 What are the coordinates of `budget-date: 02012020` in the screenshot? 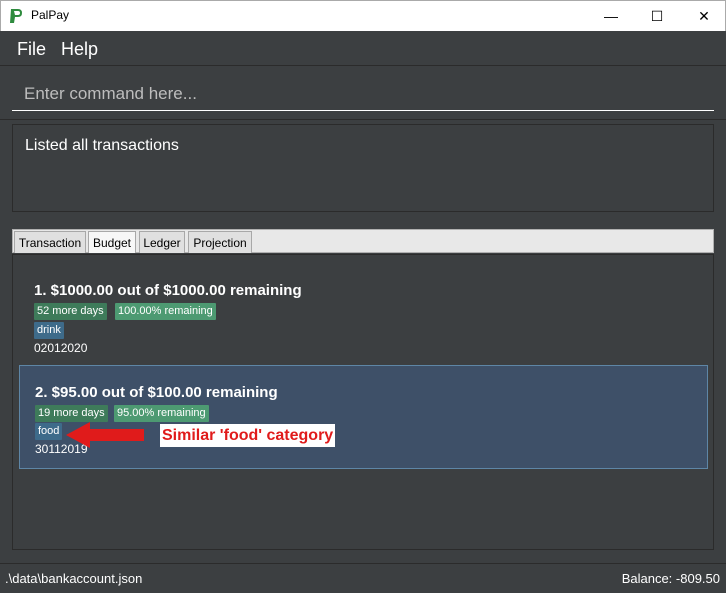 It's located at (61, 348).